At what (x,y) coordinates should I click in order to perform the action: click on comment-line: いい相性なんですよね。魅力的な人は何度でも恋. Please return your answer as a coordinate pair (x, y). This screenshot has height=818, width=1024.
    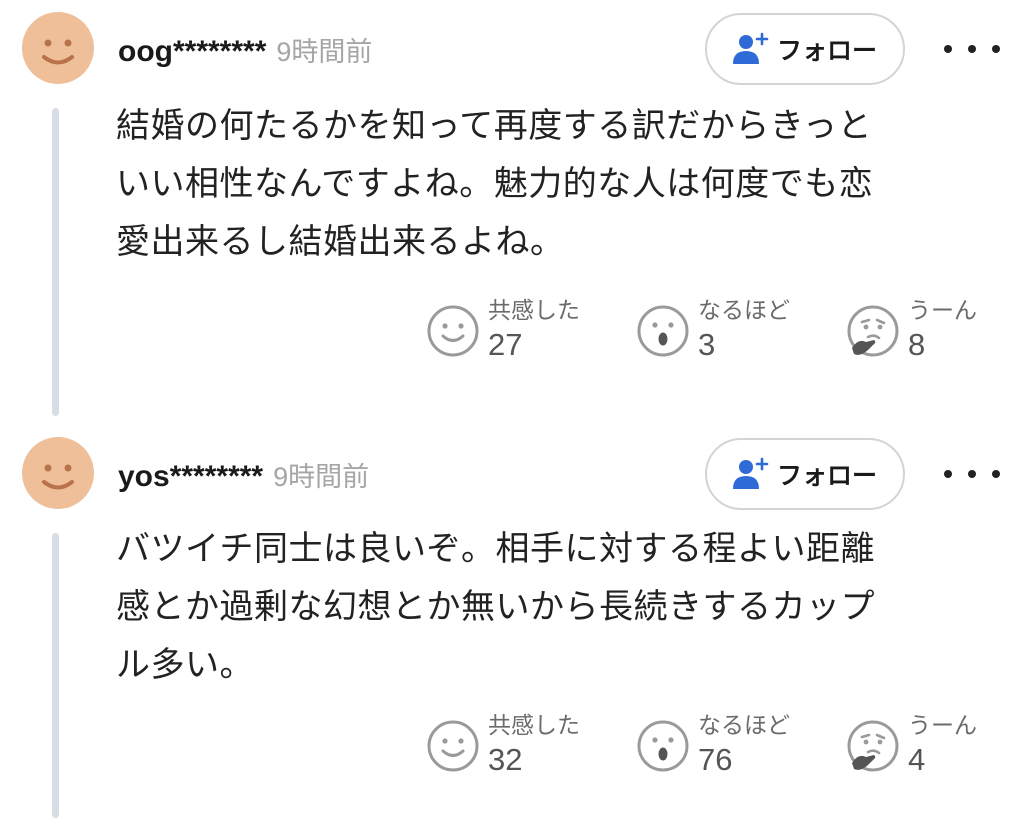
    Looking at the image, I should click on (495, 184).